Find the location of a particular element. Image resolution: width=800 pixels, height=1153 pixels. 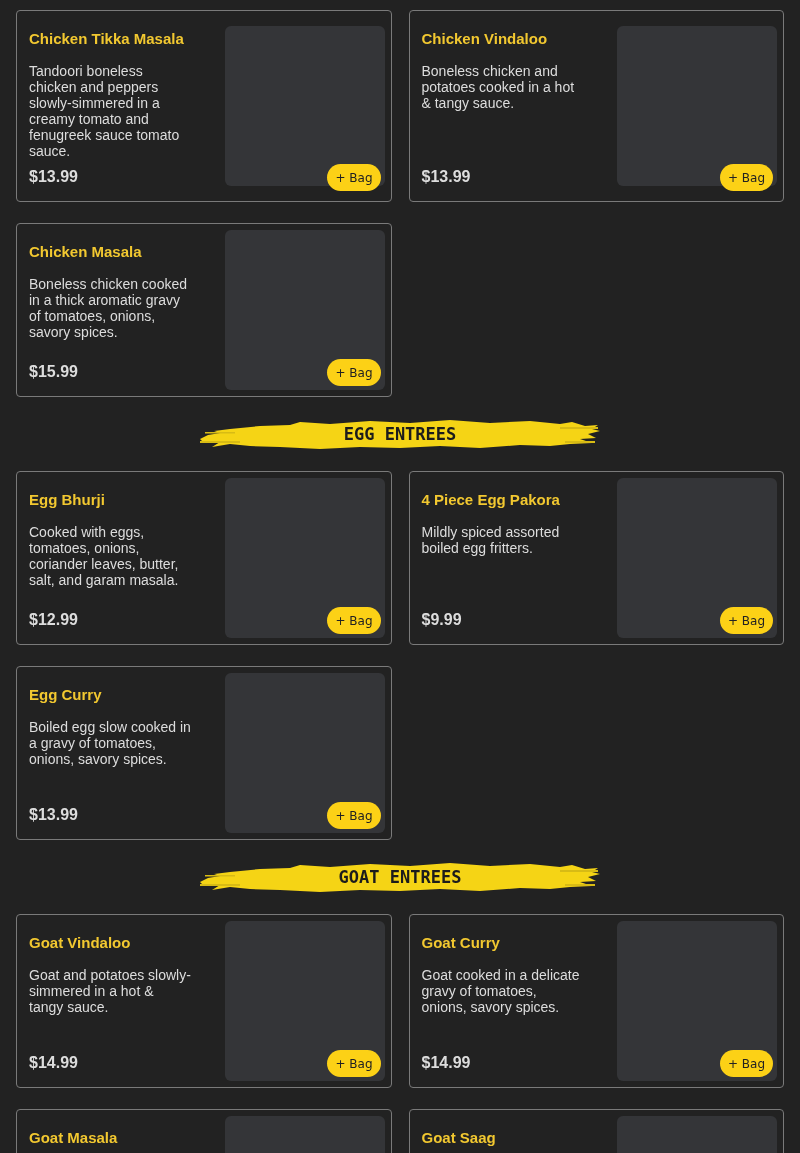

item-description: Boneless chicken and potatoes cooked in a hot & tangy sauce. is located at coordinates (498, 87).